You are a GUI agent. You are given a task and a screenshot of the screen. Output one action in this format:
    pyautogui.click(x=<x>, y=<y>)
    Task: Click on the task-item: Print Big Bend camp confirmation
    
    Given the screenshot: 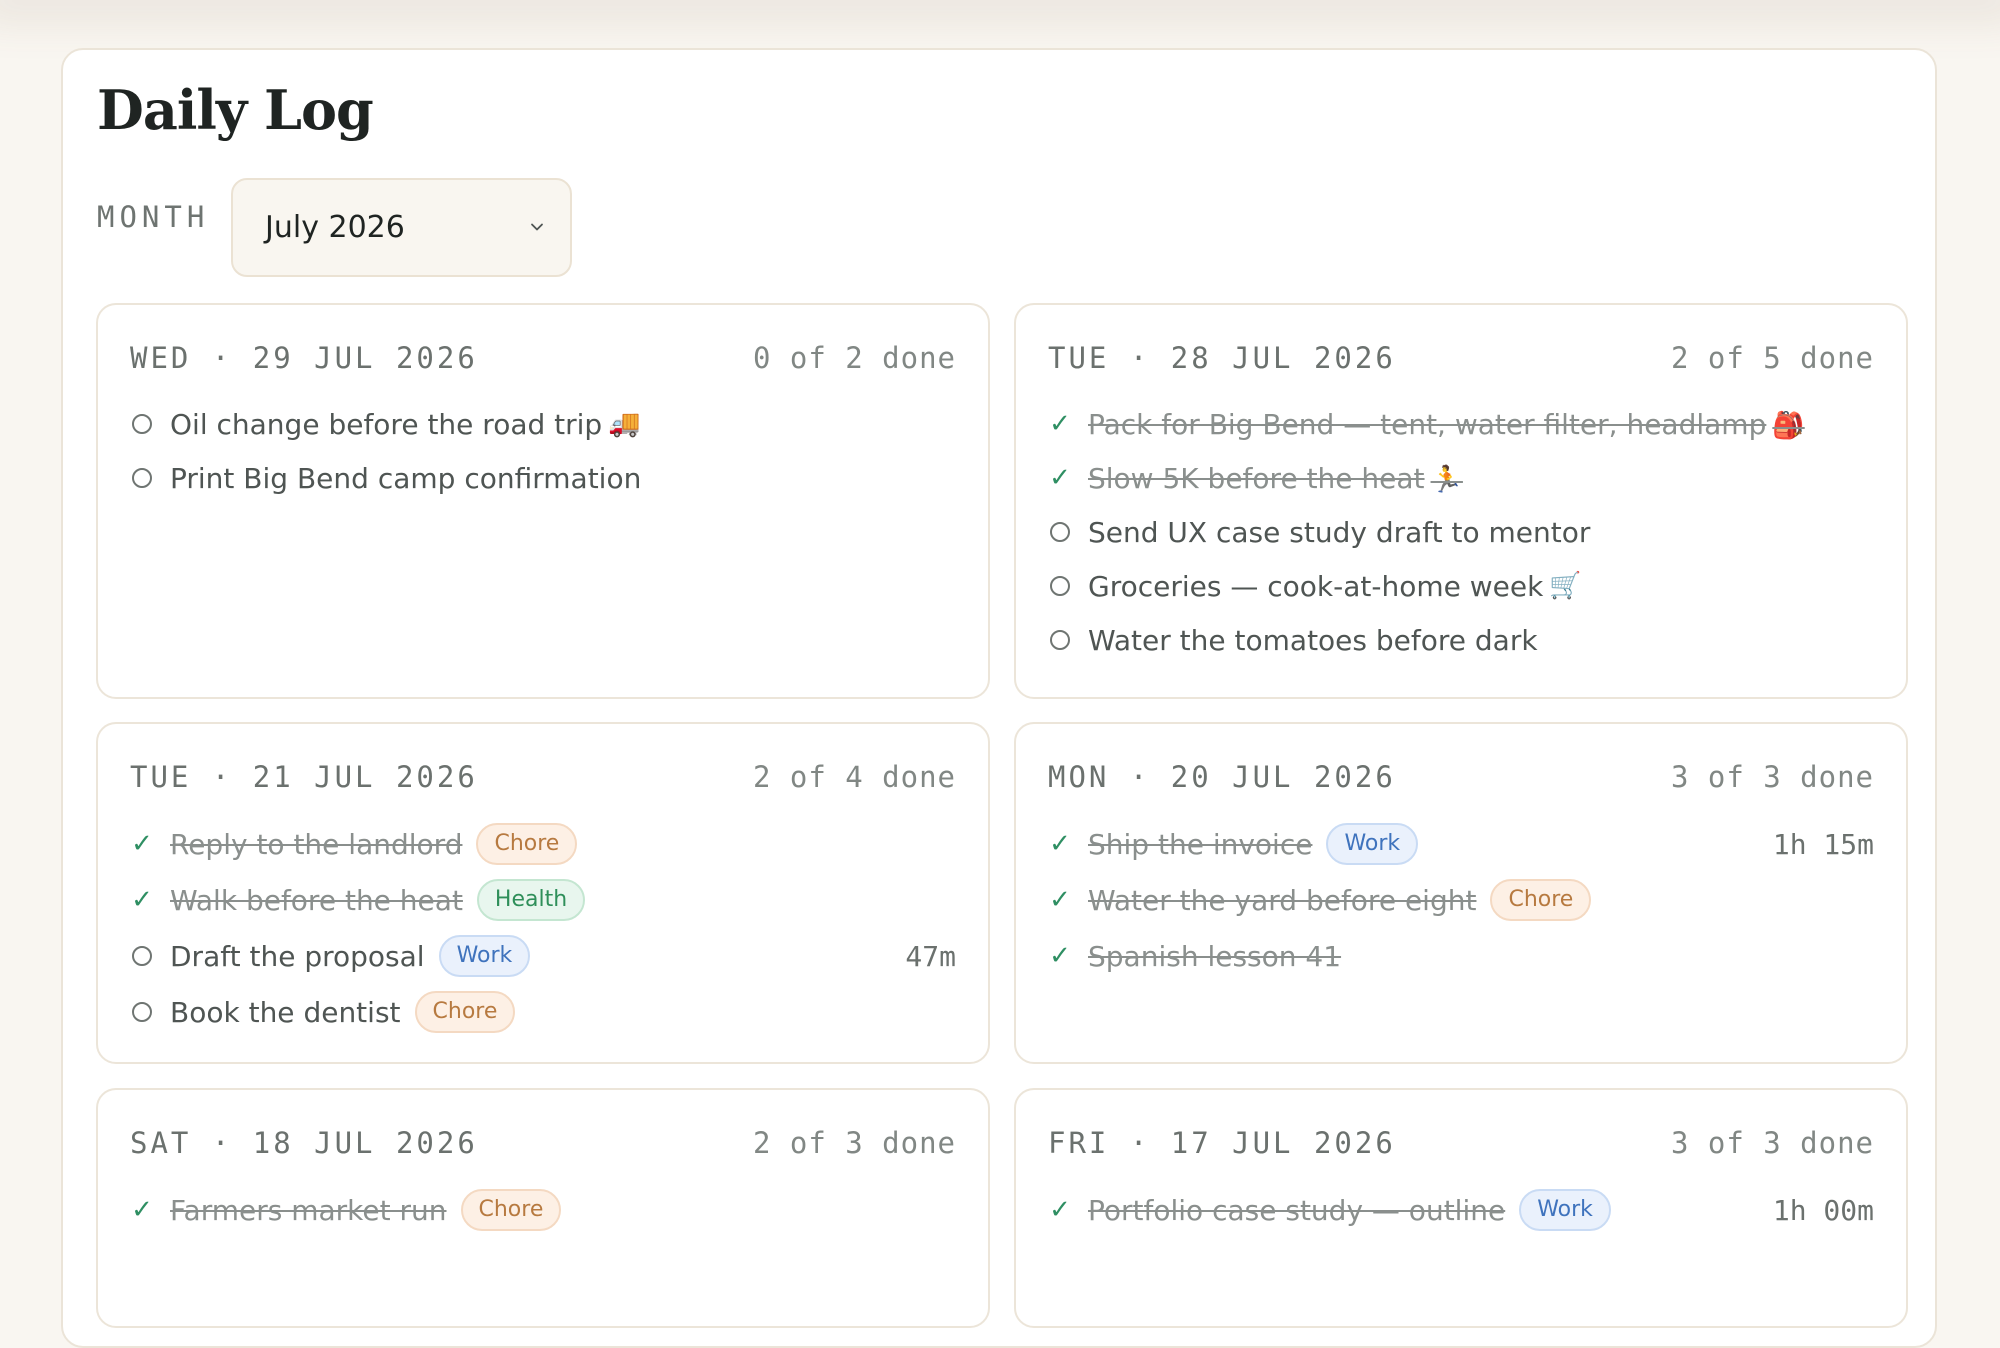 What is the action you would take?
    pyautogui.click(x=543, y=478)
    